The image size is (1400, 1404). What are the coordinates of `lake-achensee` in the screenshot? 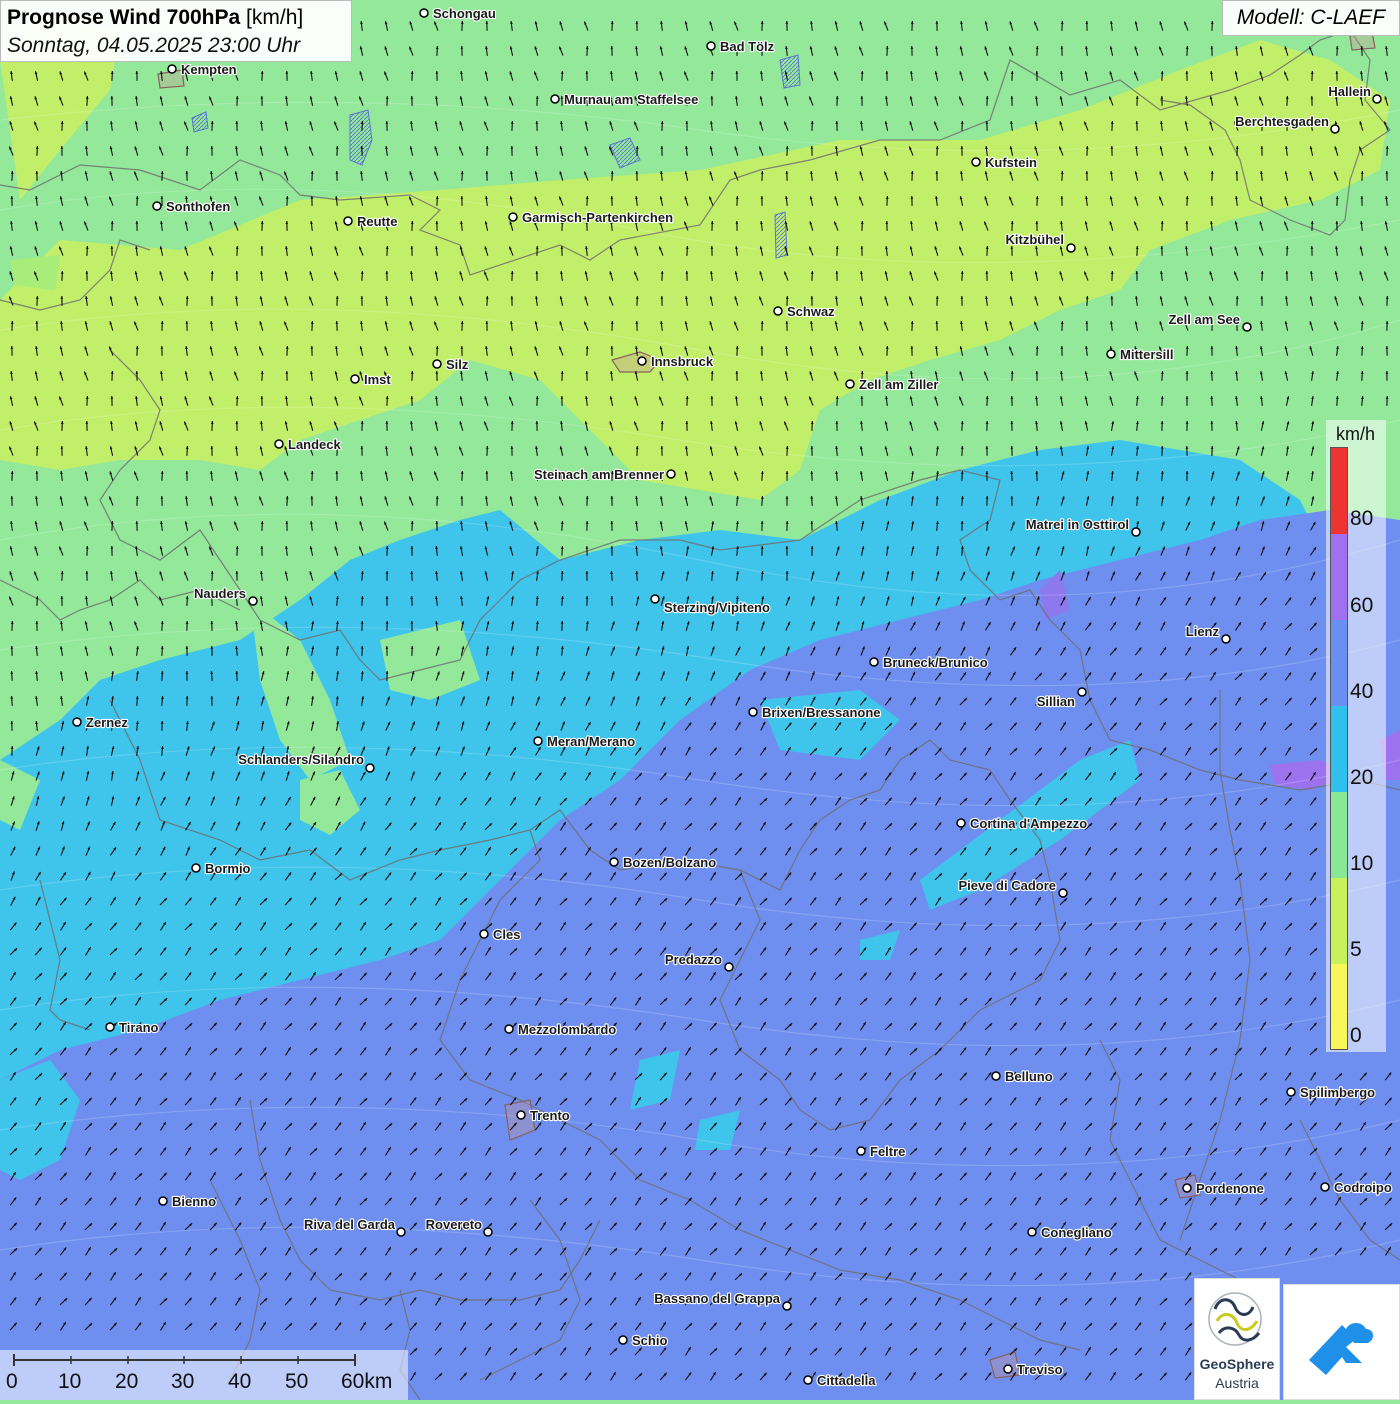 It's located at (781, 235).